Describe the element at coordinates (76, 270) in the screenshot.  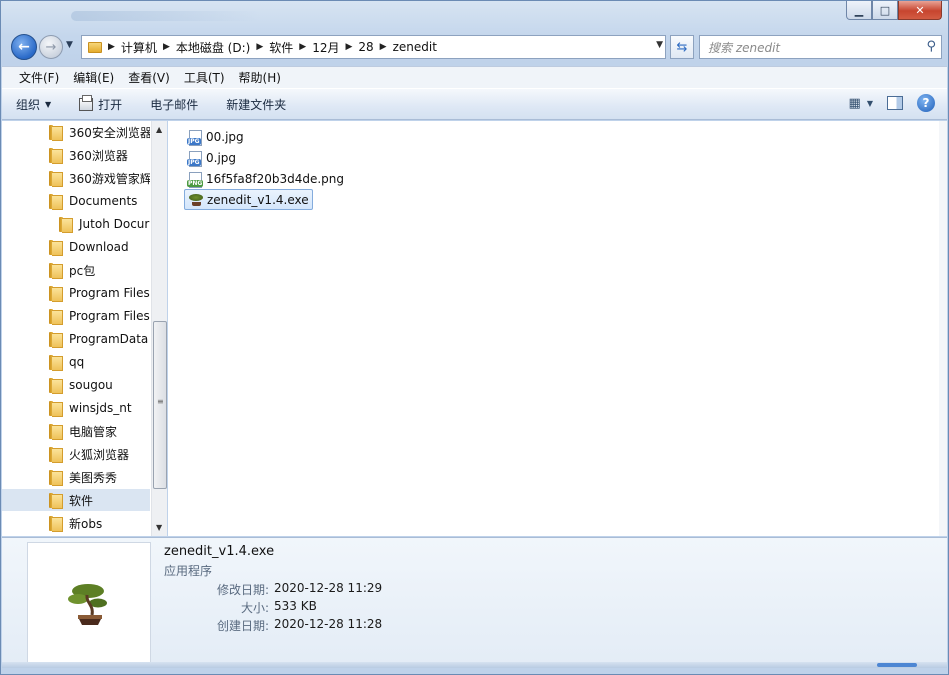
I see `tree-item: pc包` at that location.